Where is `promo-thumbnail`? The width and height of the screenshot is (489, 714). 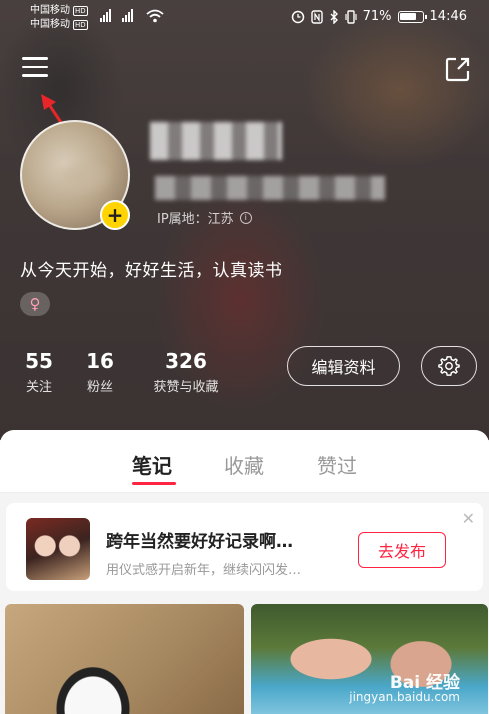 promo-thumbnail is located at coordinates (58, 549).